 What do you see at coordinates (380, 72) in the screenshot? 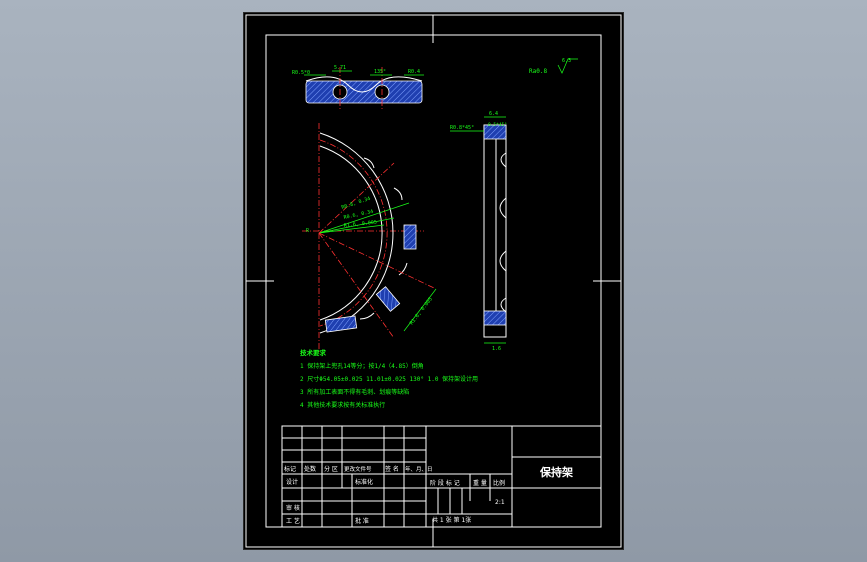
I see `top-dim-angle: 135°` at bounding box center [380, 72].